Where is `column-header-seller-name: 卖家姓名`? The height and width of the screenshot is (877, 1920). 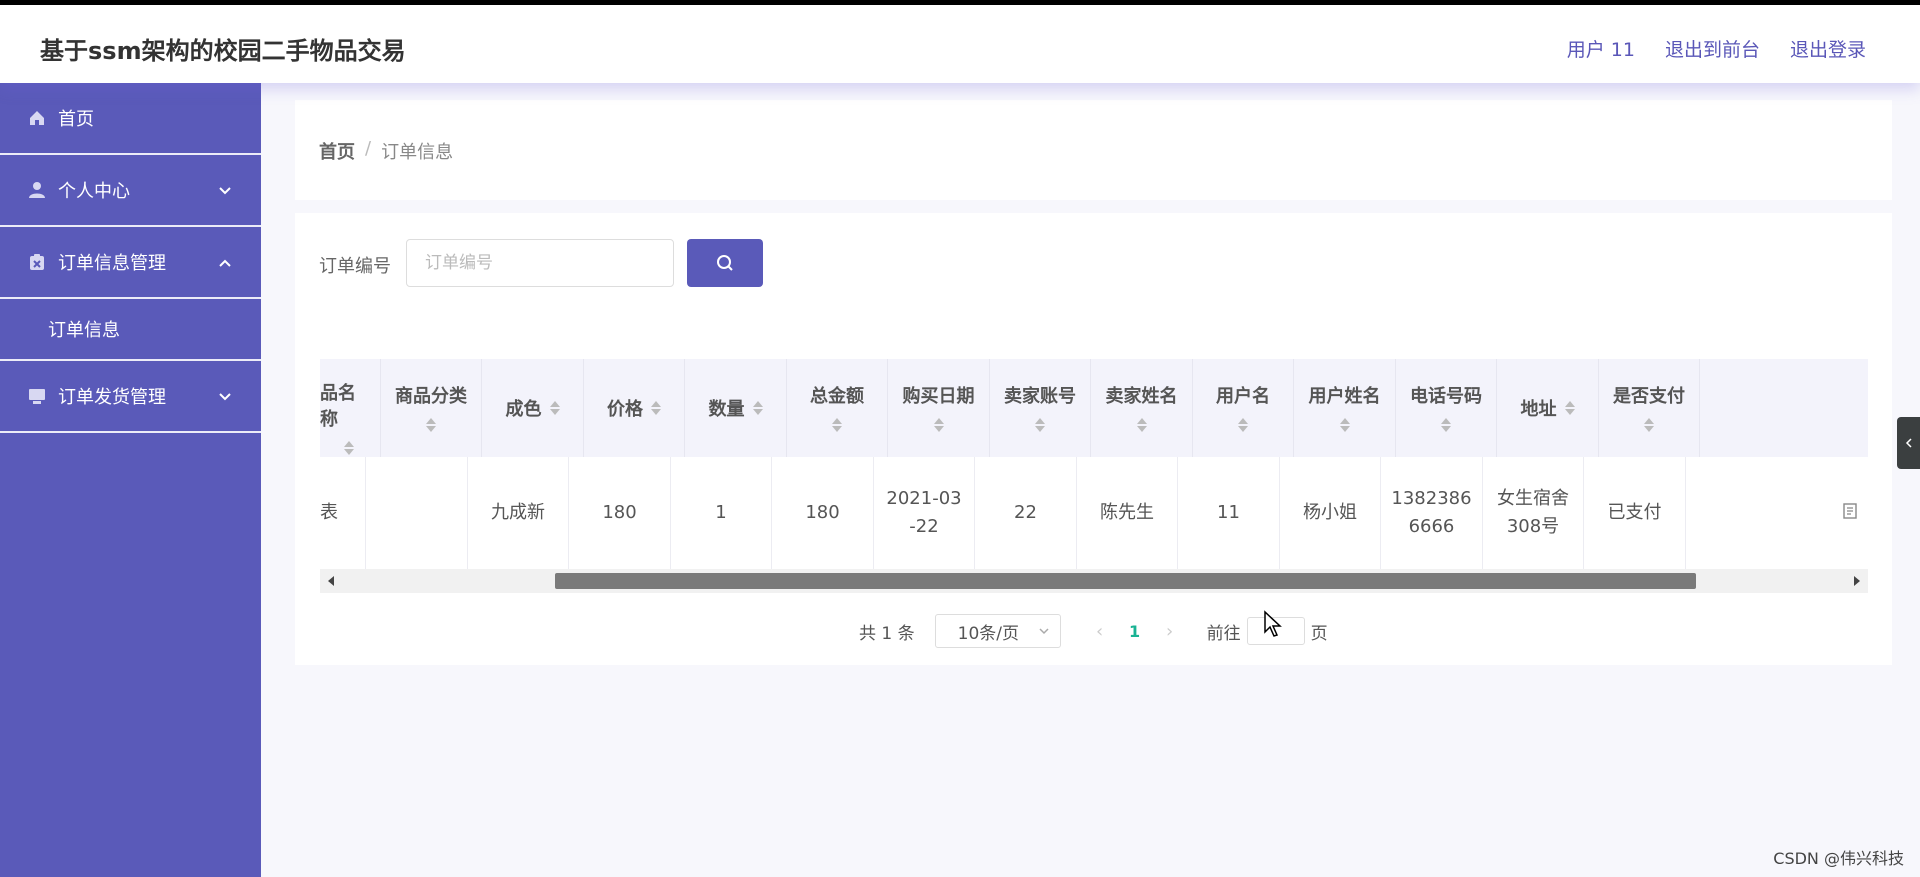
column-header-seller-name: 卖家姓名 is located at coordinates (1142, 408).